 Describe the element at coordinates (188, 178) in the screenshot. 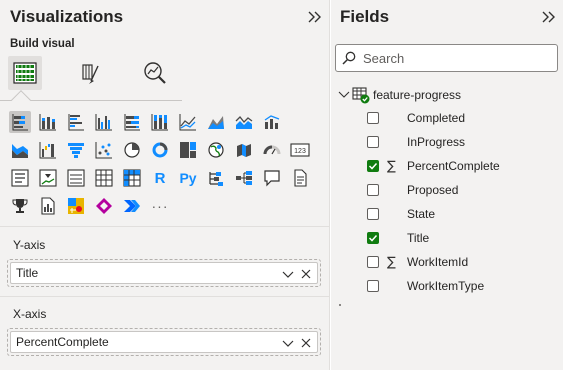

I see `python-visual-icon: Py` at that location.